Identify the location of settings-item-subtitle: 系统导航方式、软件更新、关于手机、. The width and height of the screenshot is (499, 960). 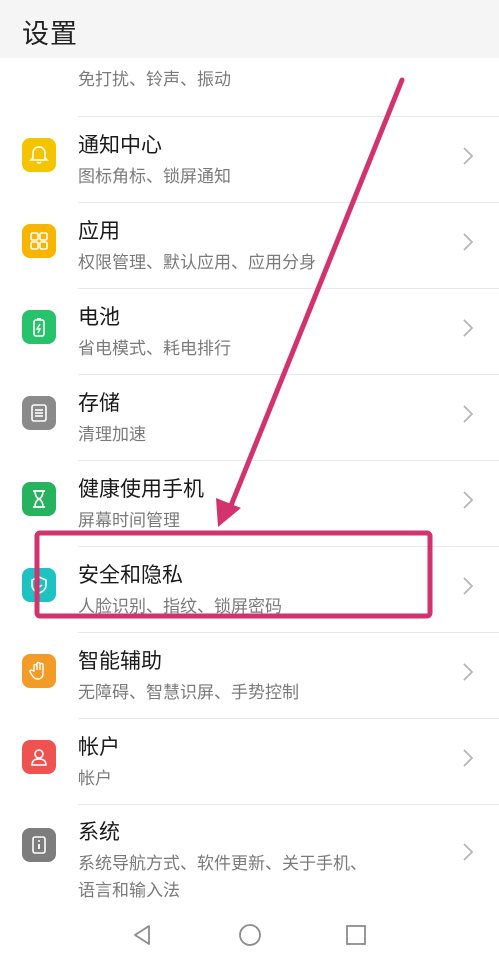
(222, 864).